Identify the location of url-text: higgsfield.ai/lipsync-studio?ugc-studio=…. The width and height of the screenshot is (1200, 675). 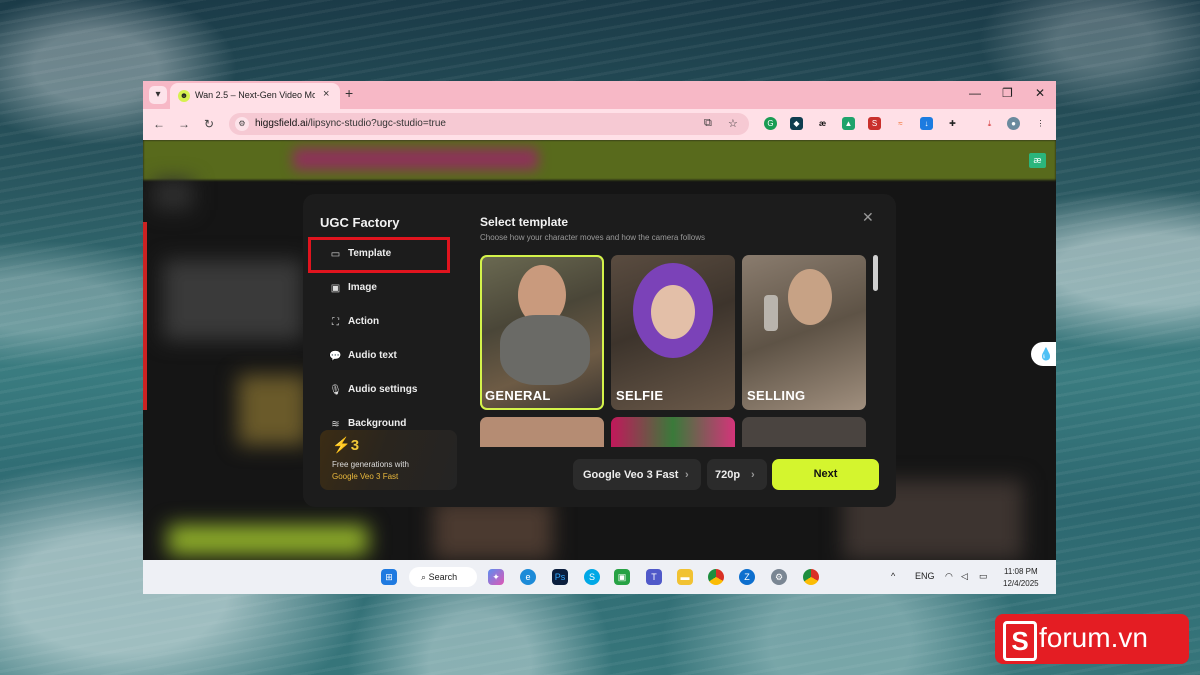
(350, 123).